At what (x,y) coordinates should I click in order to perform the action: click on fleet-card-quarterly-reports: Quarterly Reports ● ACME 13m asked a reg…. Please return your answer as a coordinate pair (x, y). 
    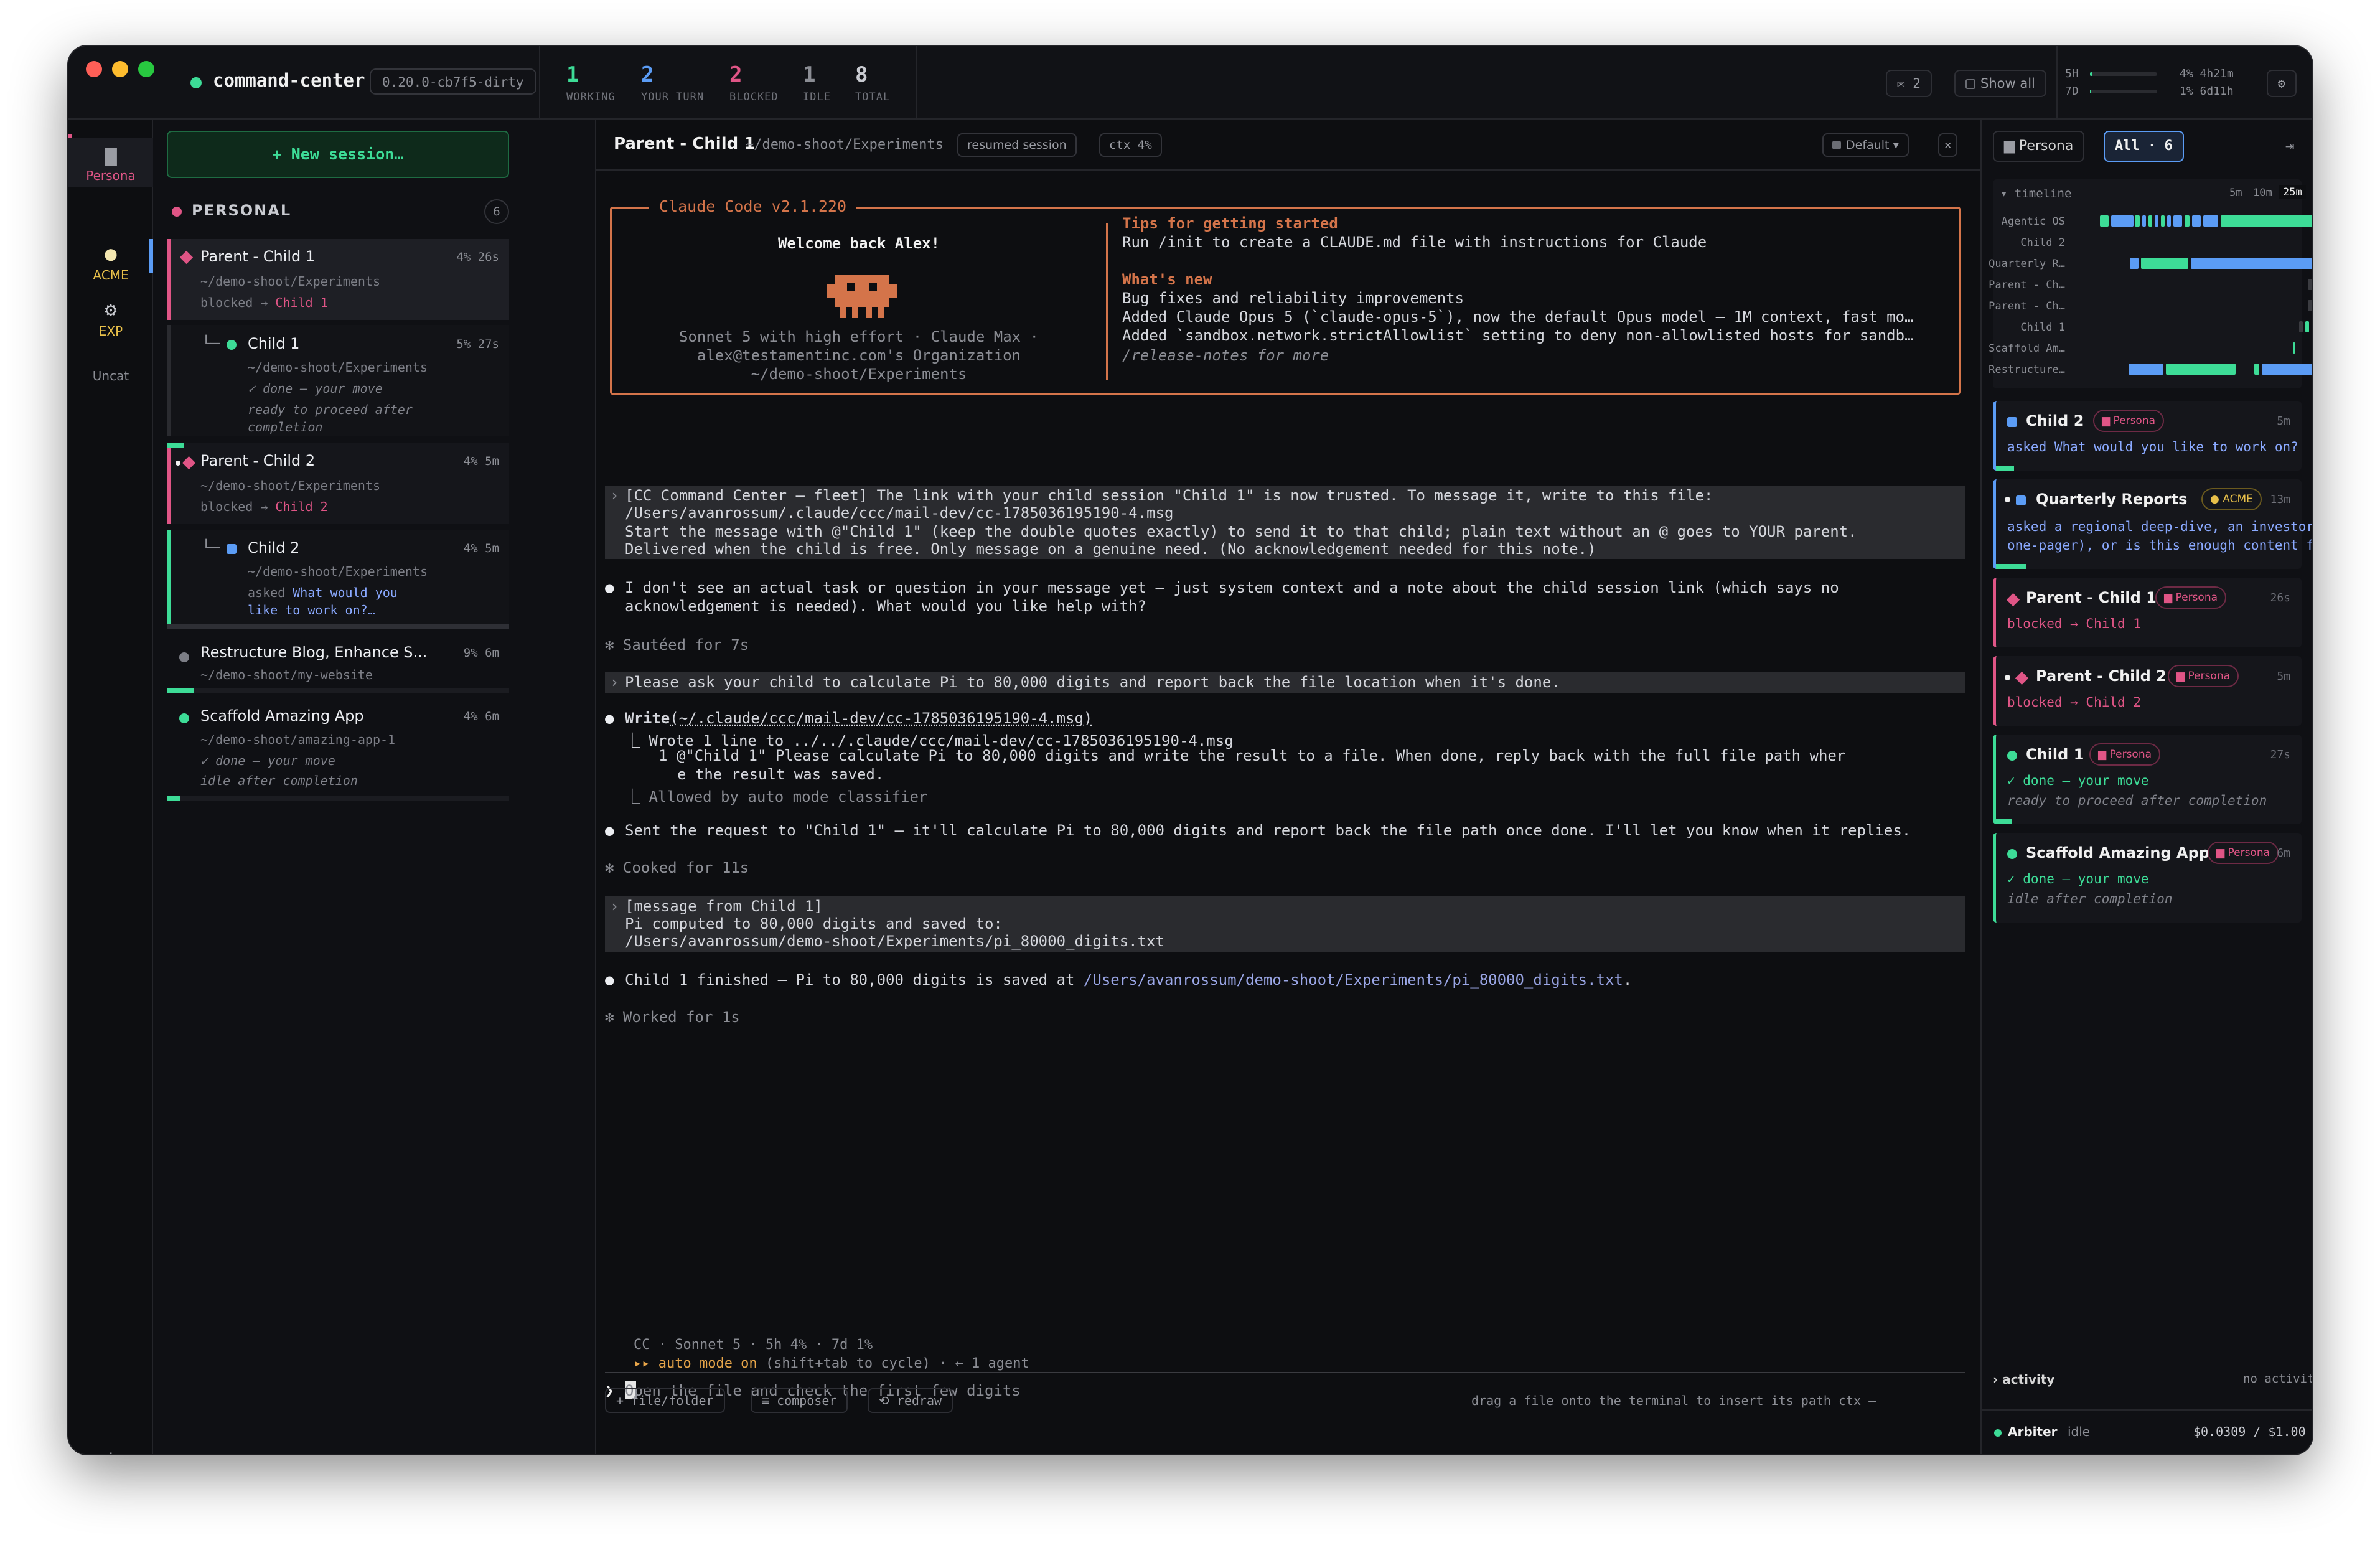
    Looking at the image, I should click on (2152, 524).